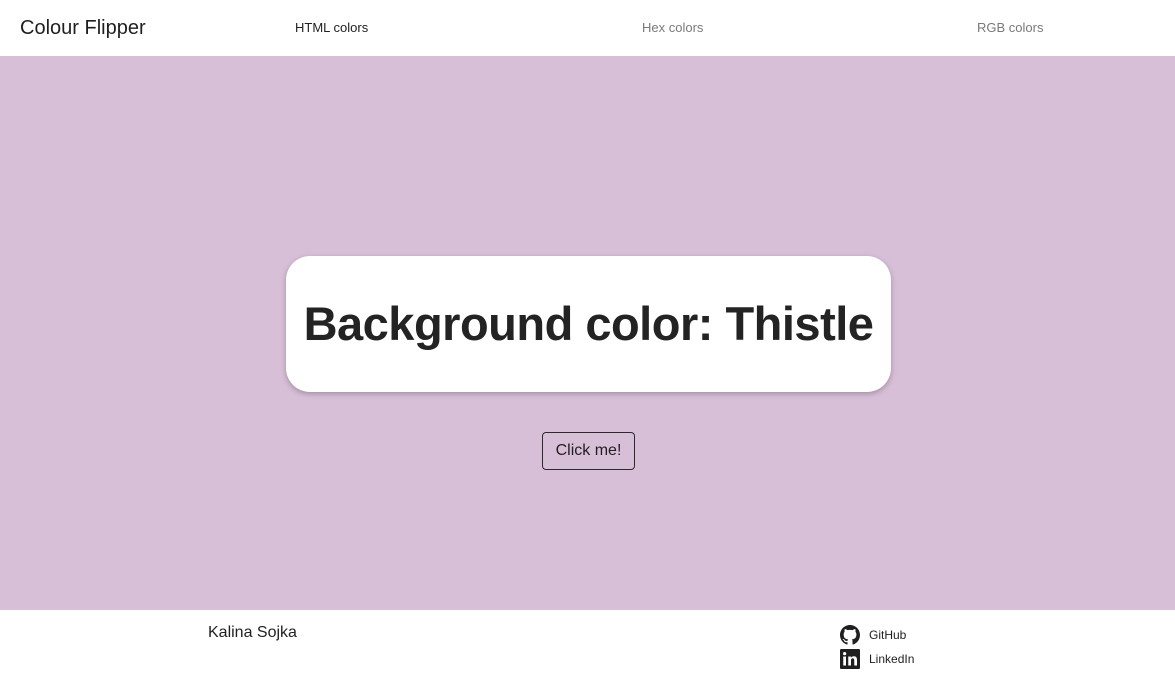  I want to click on github-label: GitHub, so click(888, 635).